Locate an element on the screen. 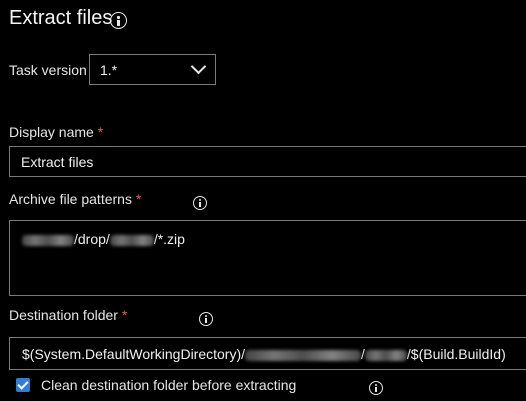 The image size is (526, 401). dest-value-part: $(System.DefaultWorkingDirectory)/ is located at coordinates (134, 354).